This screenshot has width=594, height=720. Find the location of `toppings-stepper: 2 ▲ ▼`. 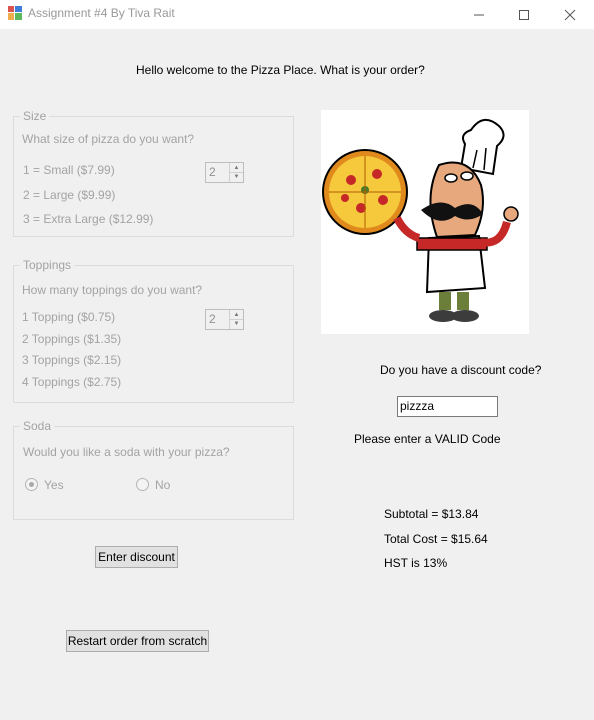

toppings-stepper: 2 ▲ ▼ is located at coordinates (224, 319).